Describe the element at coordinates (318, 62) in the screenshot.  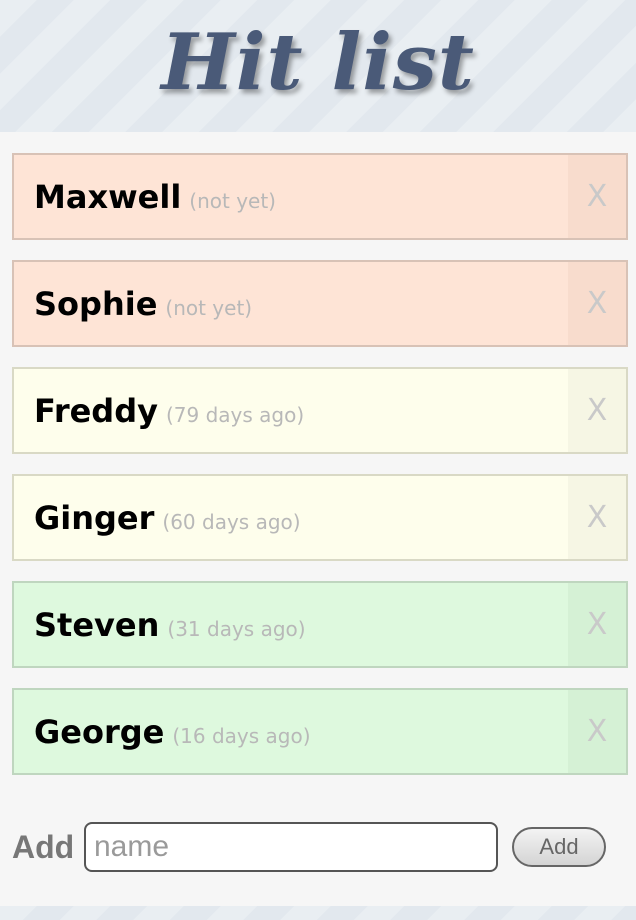
I see `page-title: Hit list` at that location.